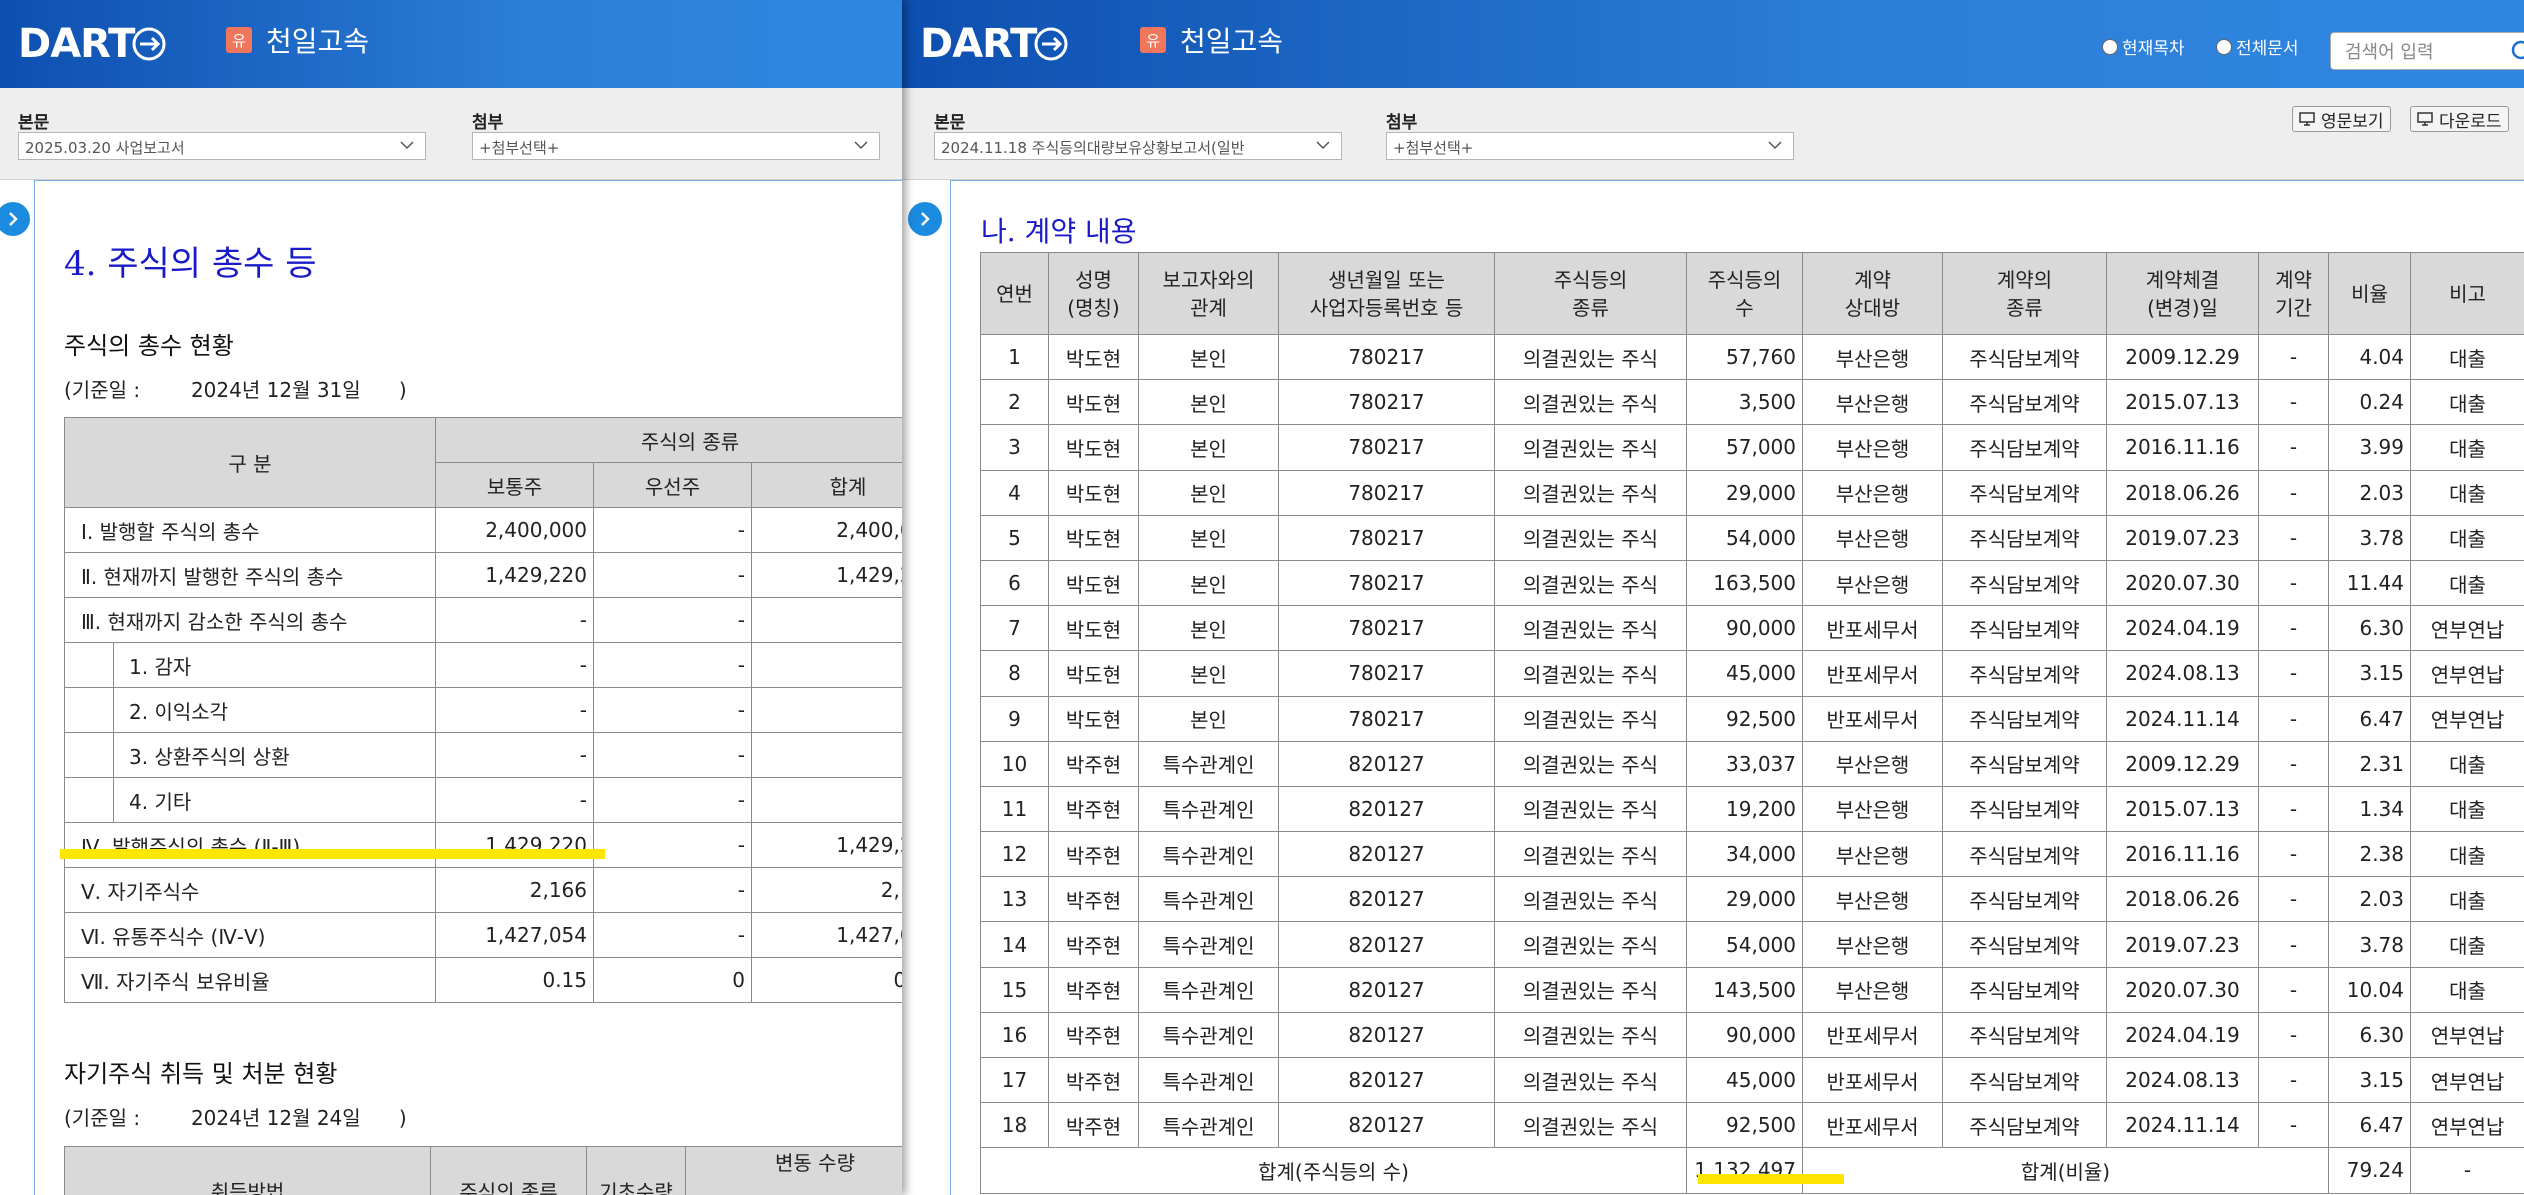 The width and height of the screenshot is (2524, 1195). I want to click on cell-ratio: 4.04, so click(2369, 357).